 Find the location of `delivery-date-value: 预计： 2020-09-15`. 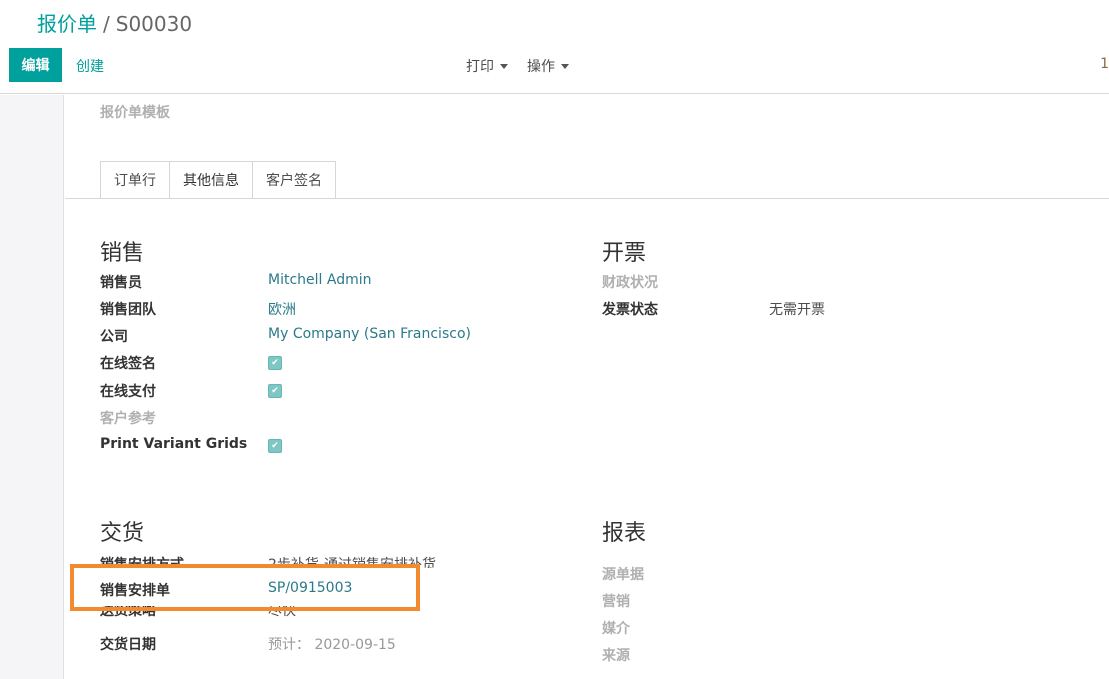

delivery-date-value: 预计： 2020-09-15 is located at coordinates (332, 644).